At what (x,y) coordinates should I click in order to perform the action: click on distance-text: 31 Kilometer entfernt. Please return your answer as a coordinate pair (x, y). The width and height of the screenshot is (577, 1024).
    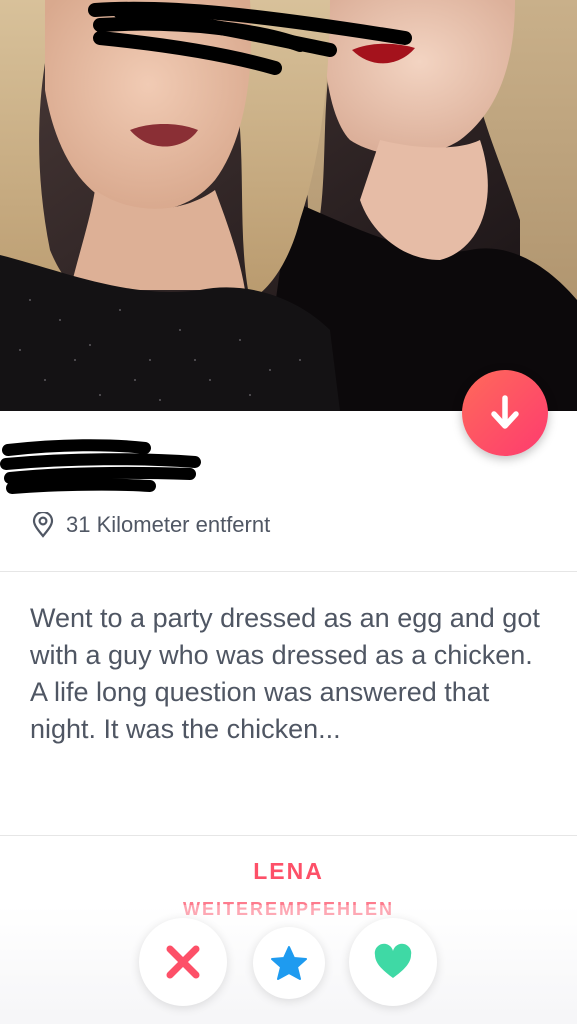
    Looking at the image, I should click on (168, 524).